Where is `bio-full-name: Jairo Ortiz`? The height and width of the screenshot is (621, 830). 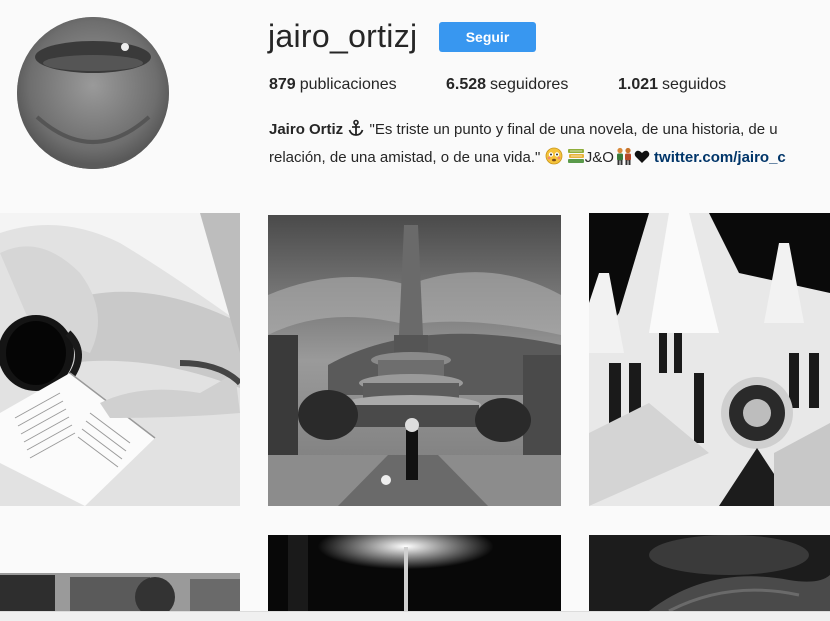
bio-full-name: Jairo Ortiz is located at coordinates (306, 129).